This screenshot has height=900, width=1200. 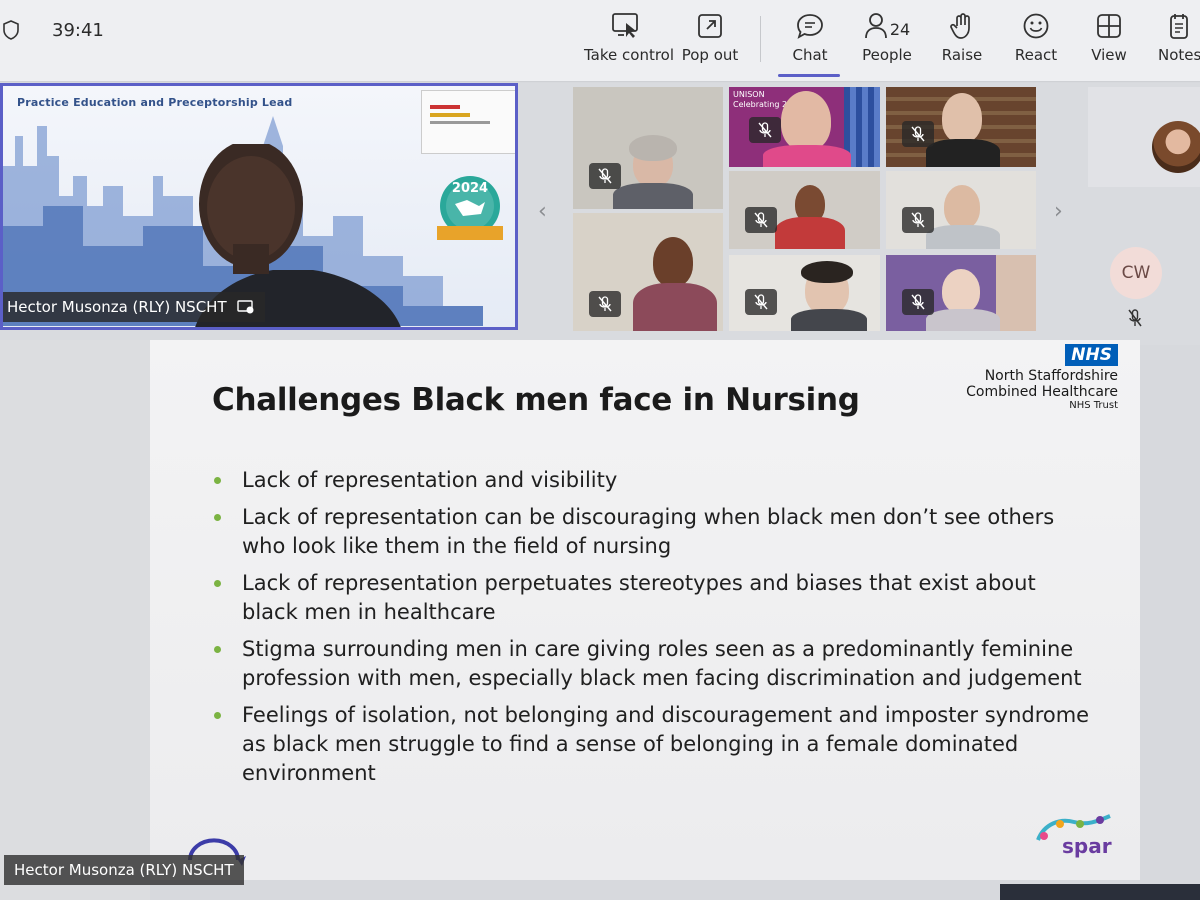 I want to click on raise-hand-icon, so click(x=960, y=26).